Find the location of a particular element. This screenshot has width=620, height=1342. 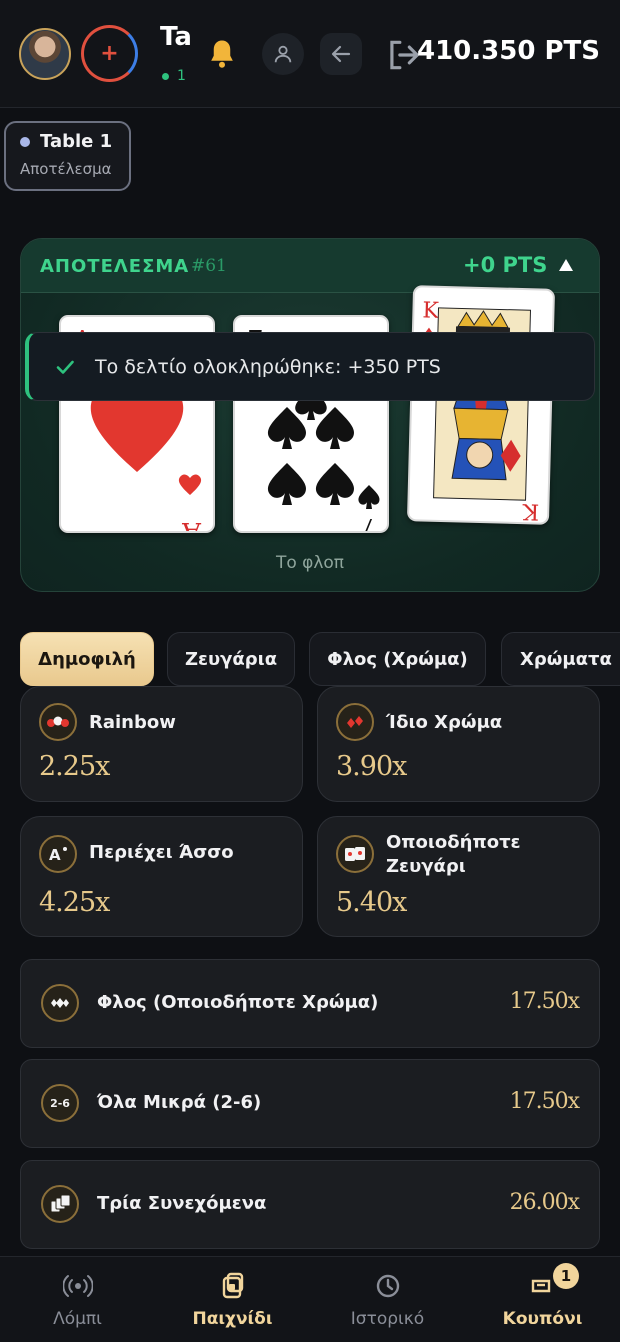

table-selector: Table 1 Αποτέλεσμα is located at coordinates (67, 156).